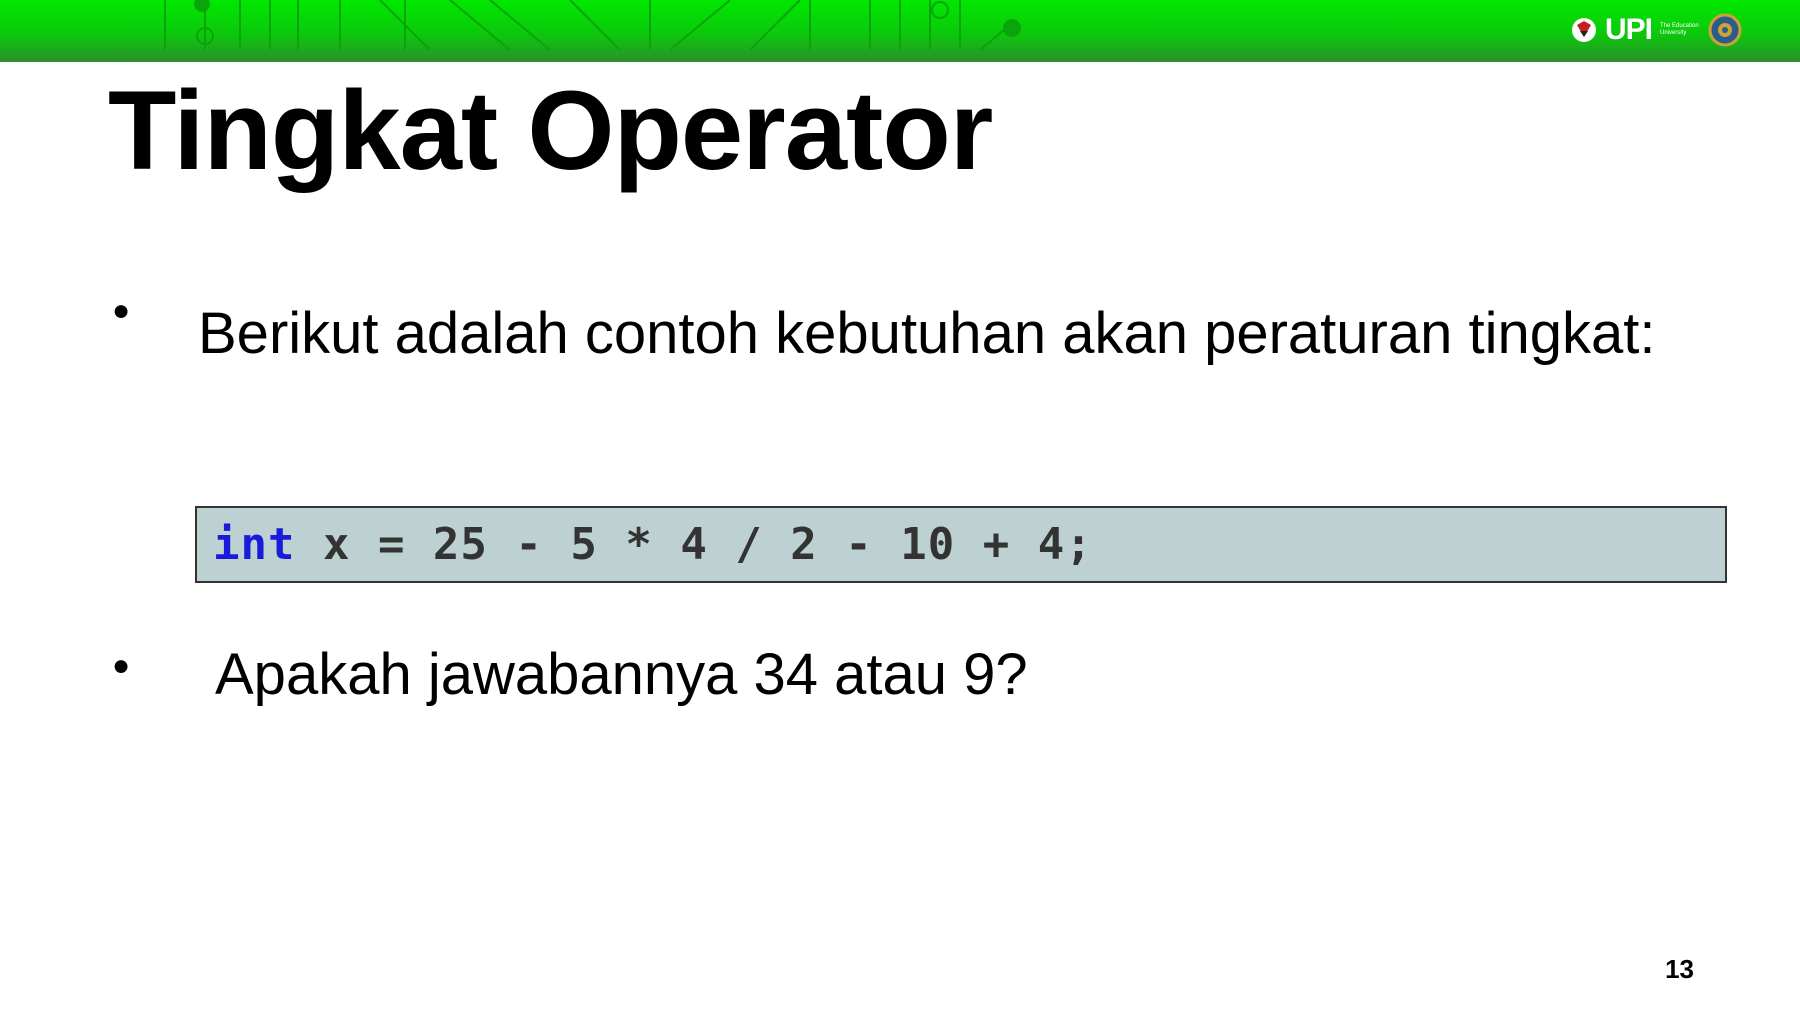 Image resolution: width=1800 pixels, height=1012 pixels. What do you see at coordinates (621, 674) in the screenshot?
I see `bullet-text: Apakah jawabannya 34 atau 9?` at bounding box center [621, 674].